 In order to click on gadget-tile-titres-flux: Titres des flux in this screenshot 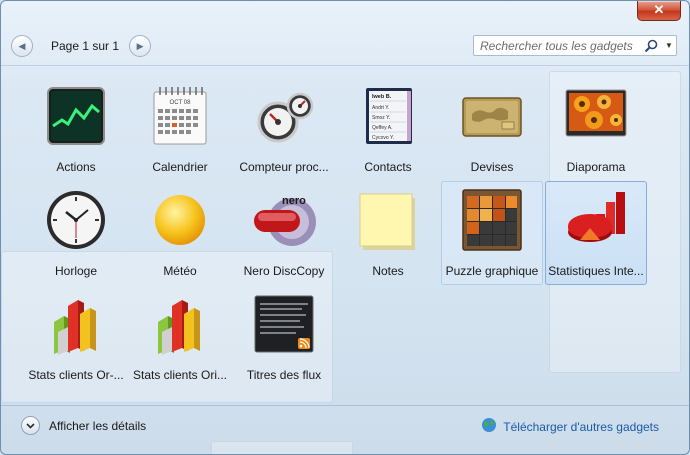, I will do `click(284, 337)`.